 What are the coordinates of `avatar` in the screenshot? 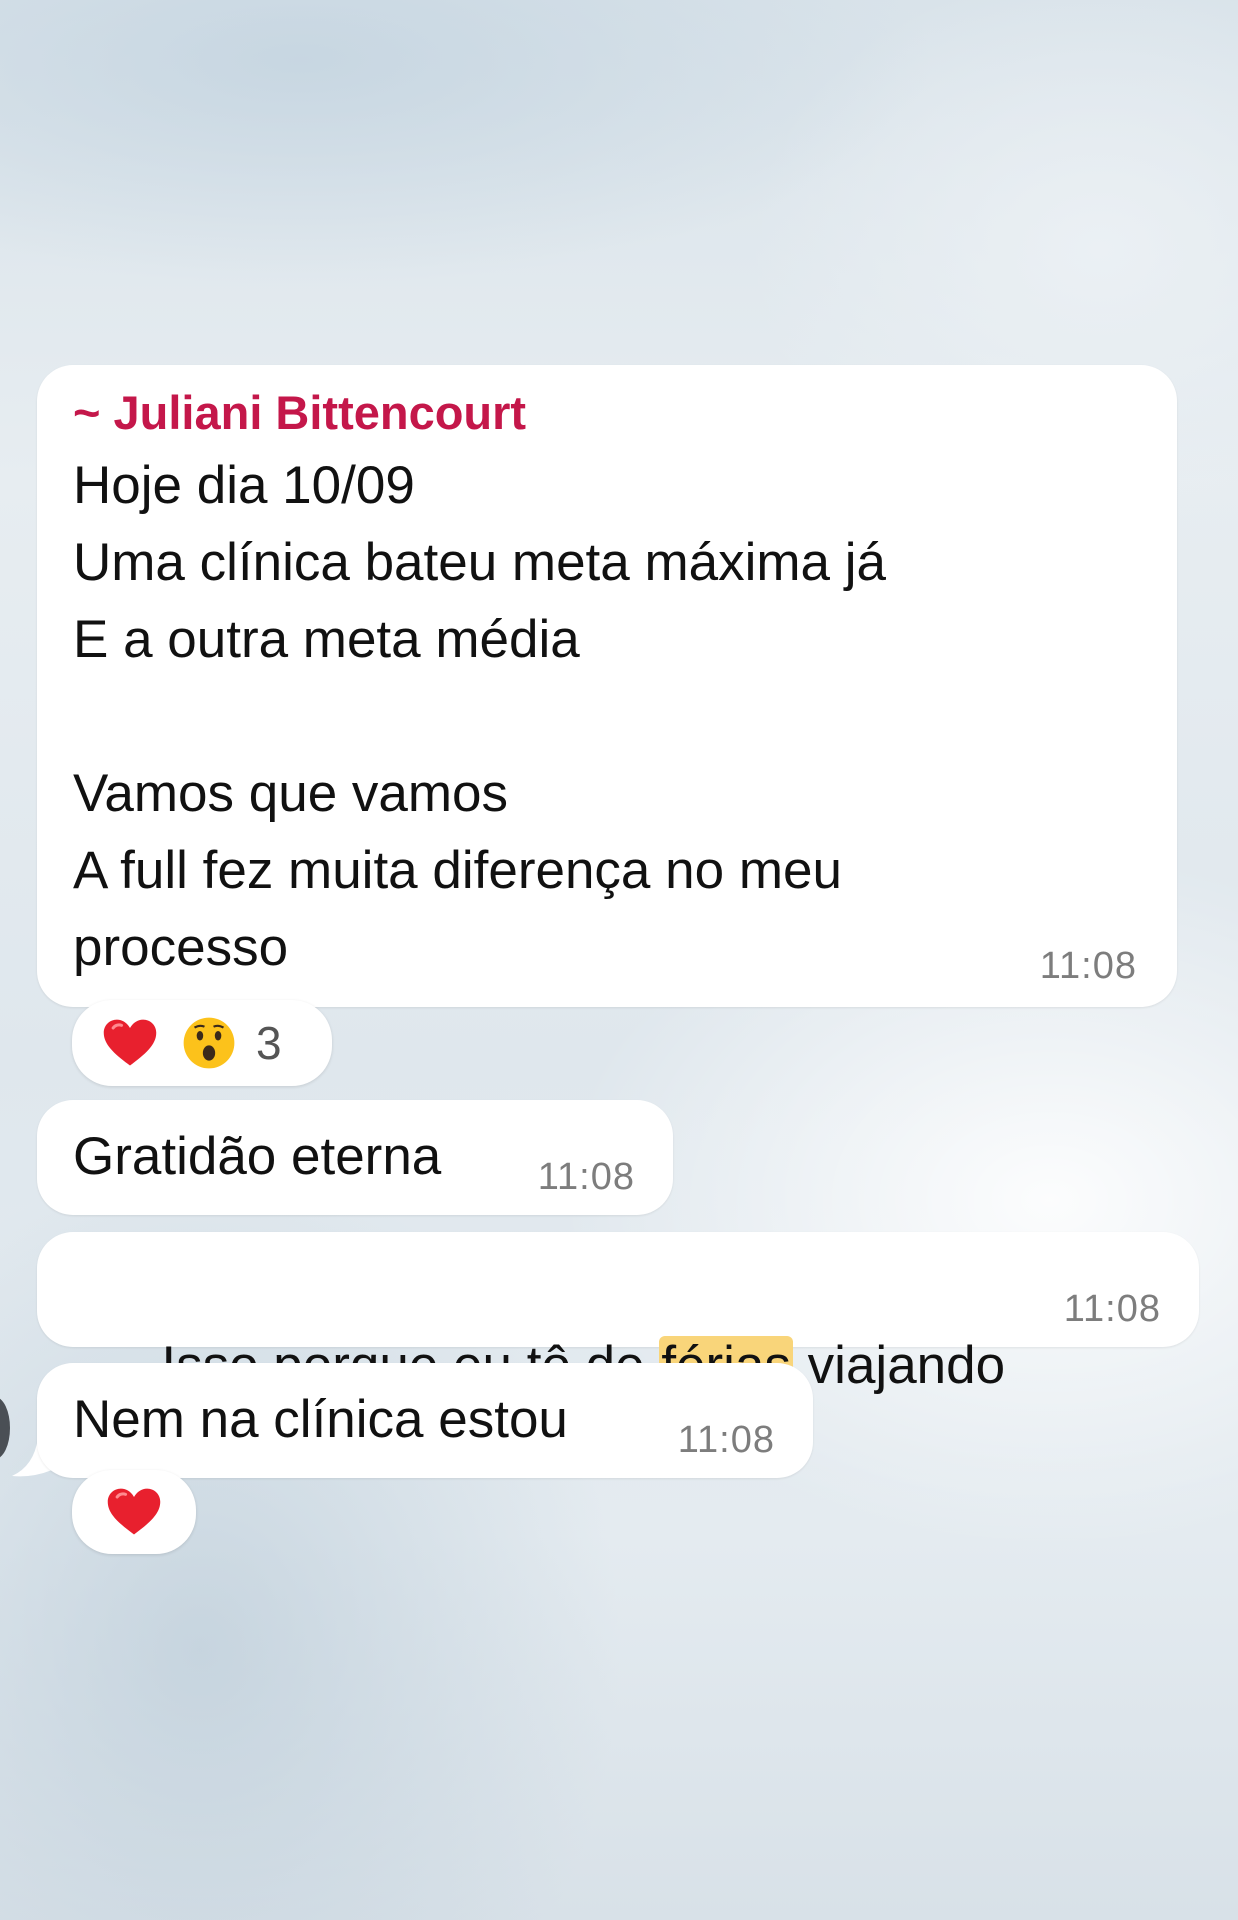 It's located at (5, 1428).